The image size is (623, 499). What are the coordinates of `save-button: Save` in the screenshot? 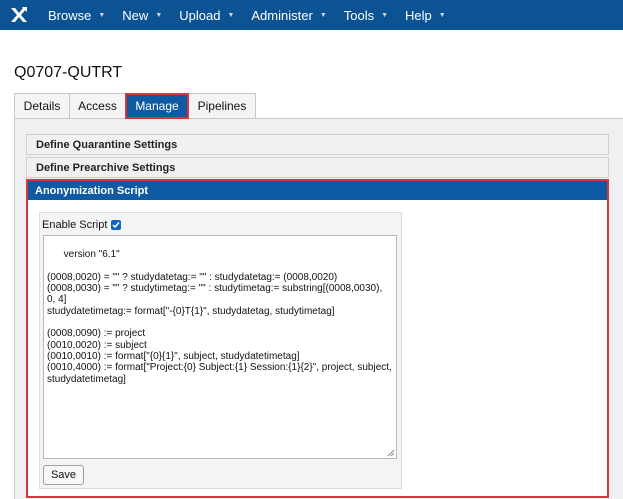 It's located at (63, 475).